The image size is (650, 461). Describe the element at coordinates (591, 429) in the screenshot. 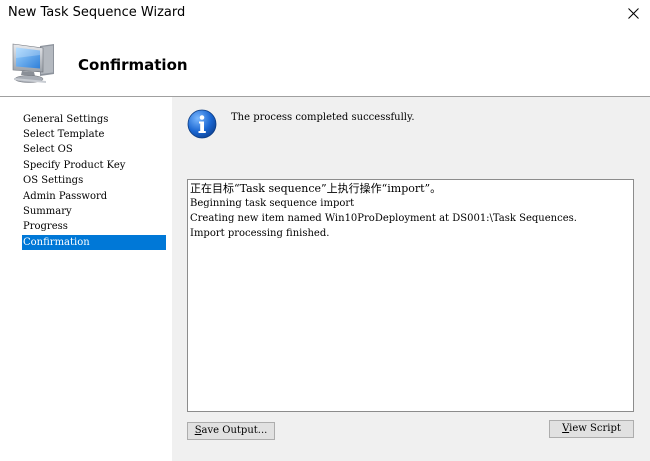

I see `view-script-button: View Script` at that location.